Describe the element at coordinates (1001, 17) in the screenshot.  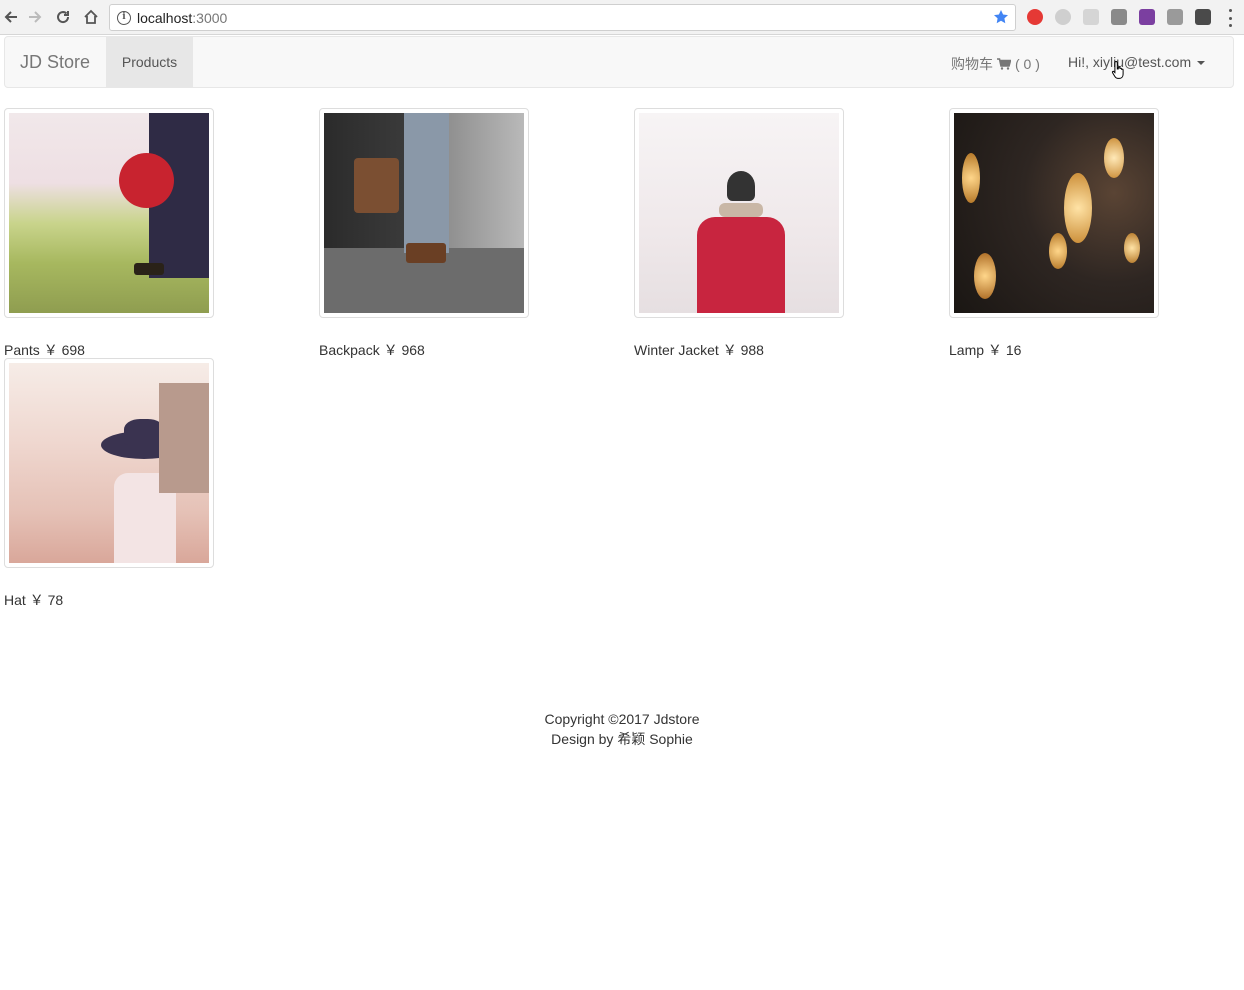
I see `bookmark-star-icon` at that location.